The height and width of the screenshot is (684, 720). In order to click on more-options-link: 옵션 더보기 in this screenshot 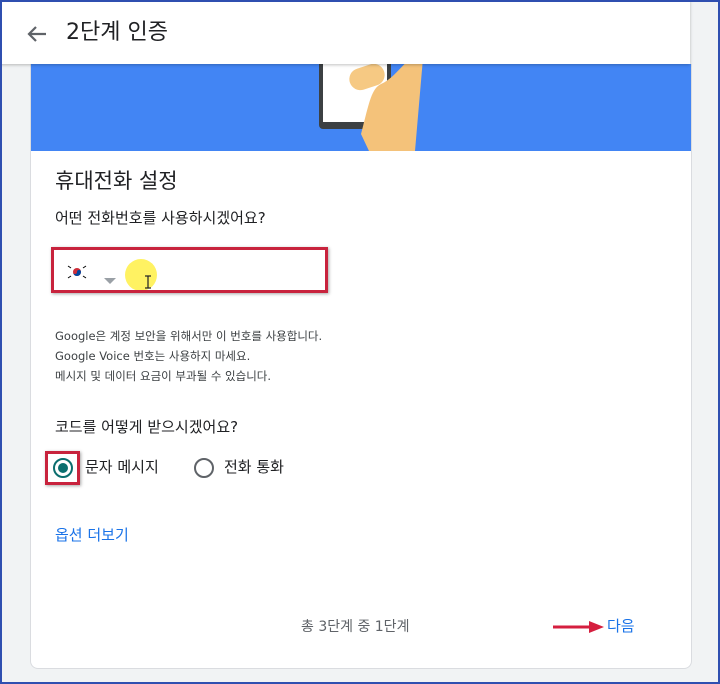, I will do `click(92, 535)`.